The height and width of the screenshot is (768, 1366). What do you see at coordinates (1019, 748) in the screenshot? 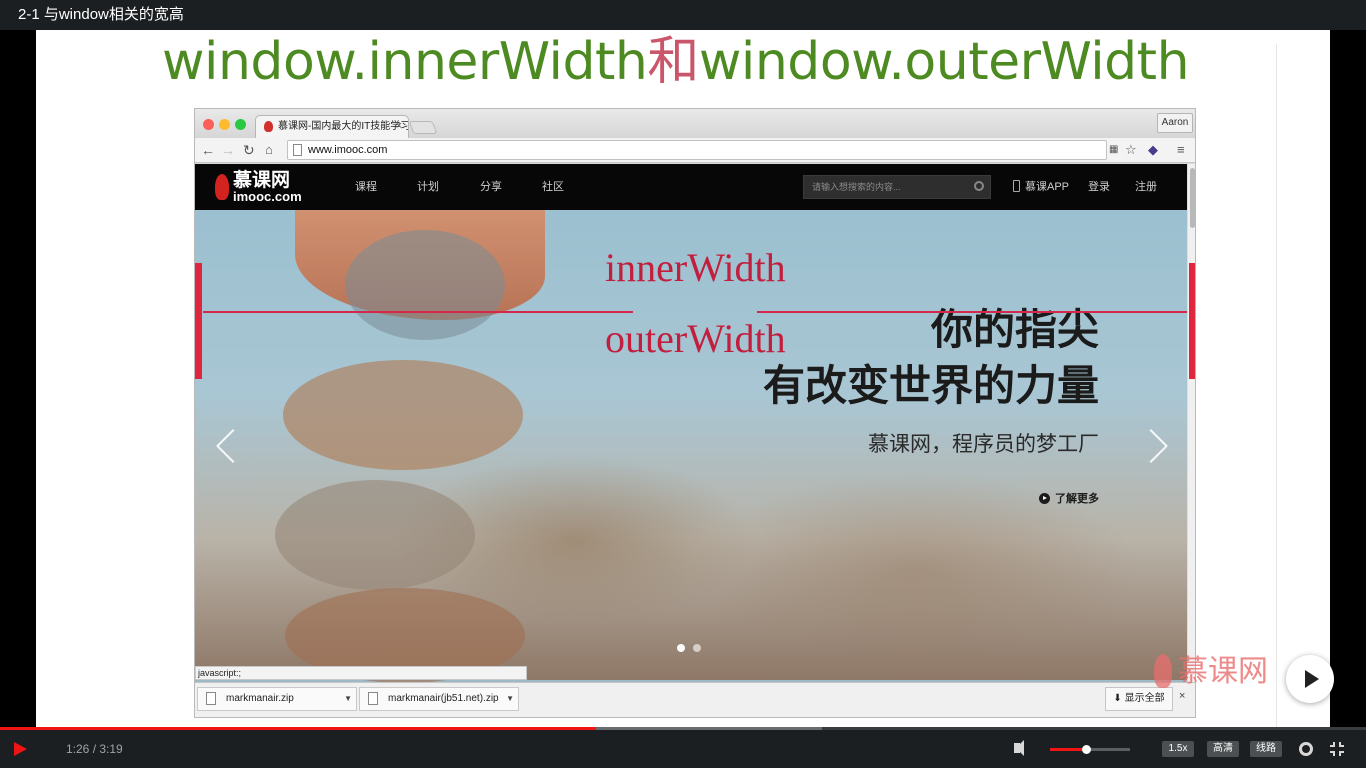
I see `volume-icon` at bounding box center [1019, 748].